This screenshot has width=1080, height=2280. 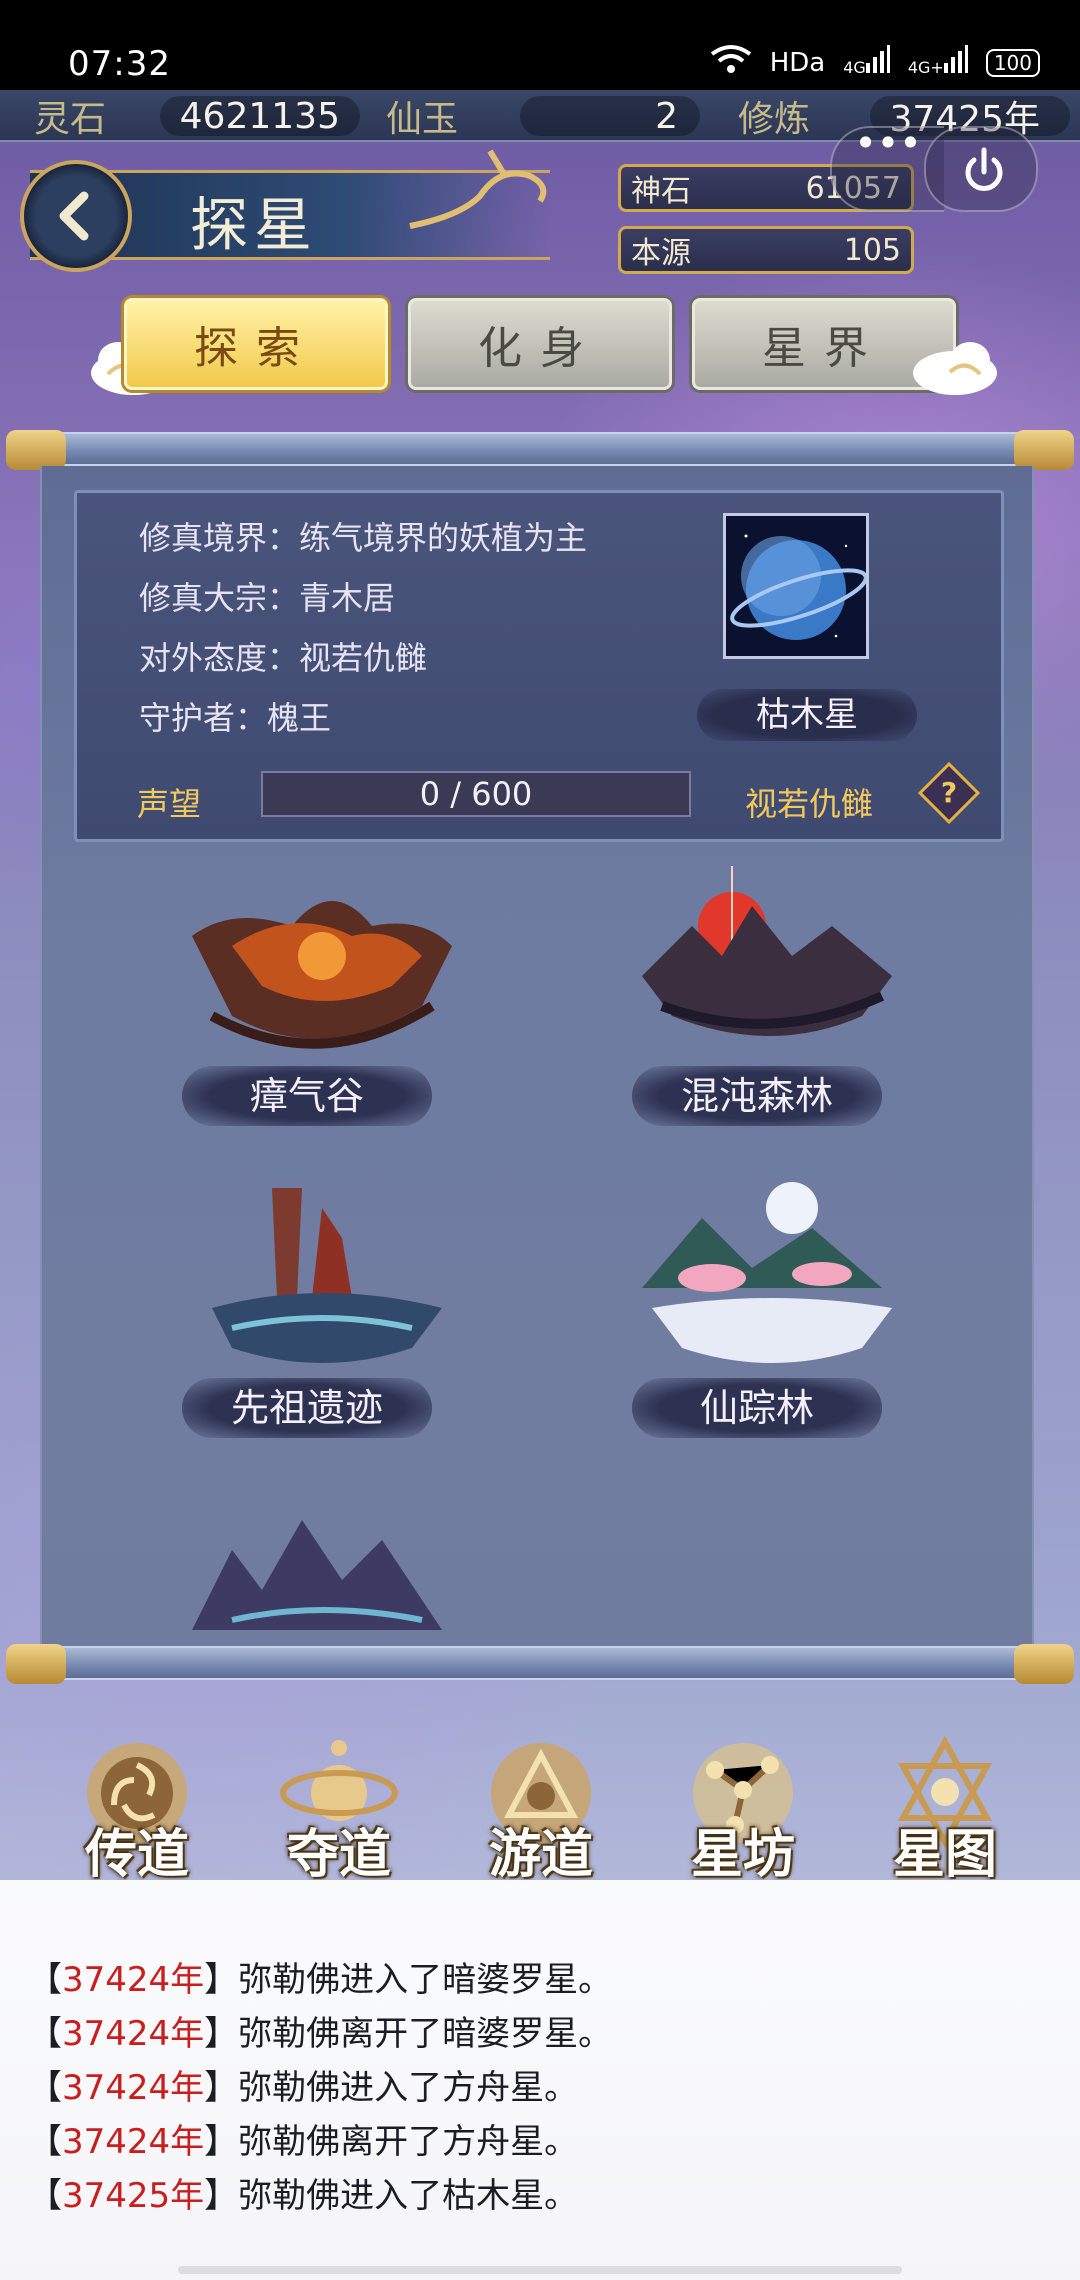 I want to click on dock-chuandao: 传道, so click(x=137, y=1800).